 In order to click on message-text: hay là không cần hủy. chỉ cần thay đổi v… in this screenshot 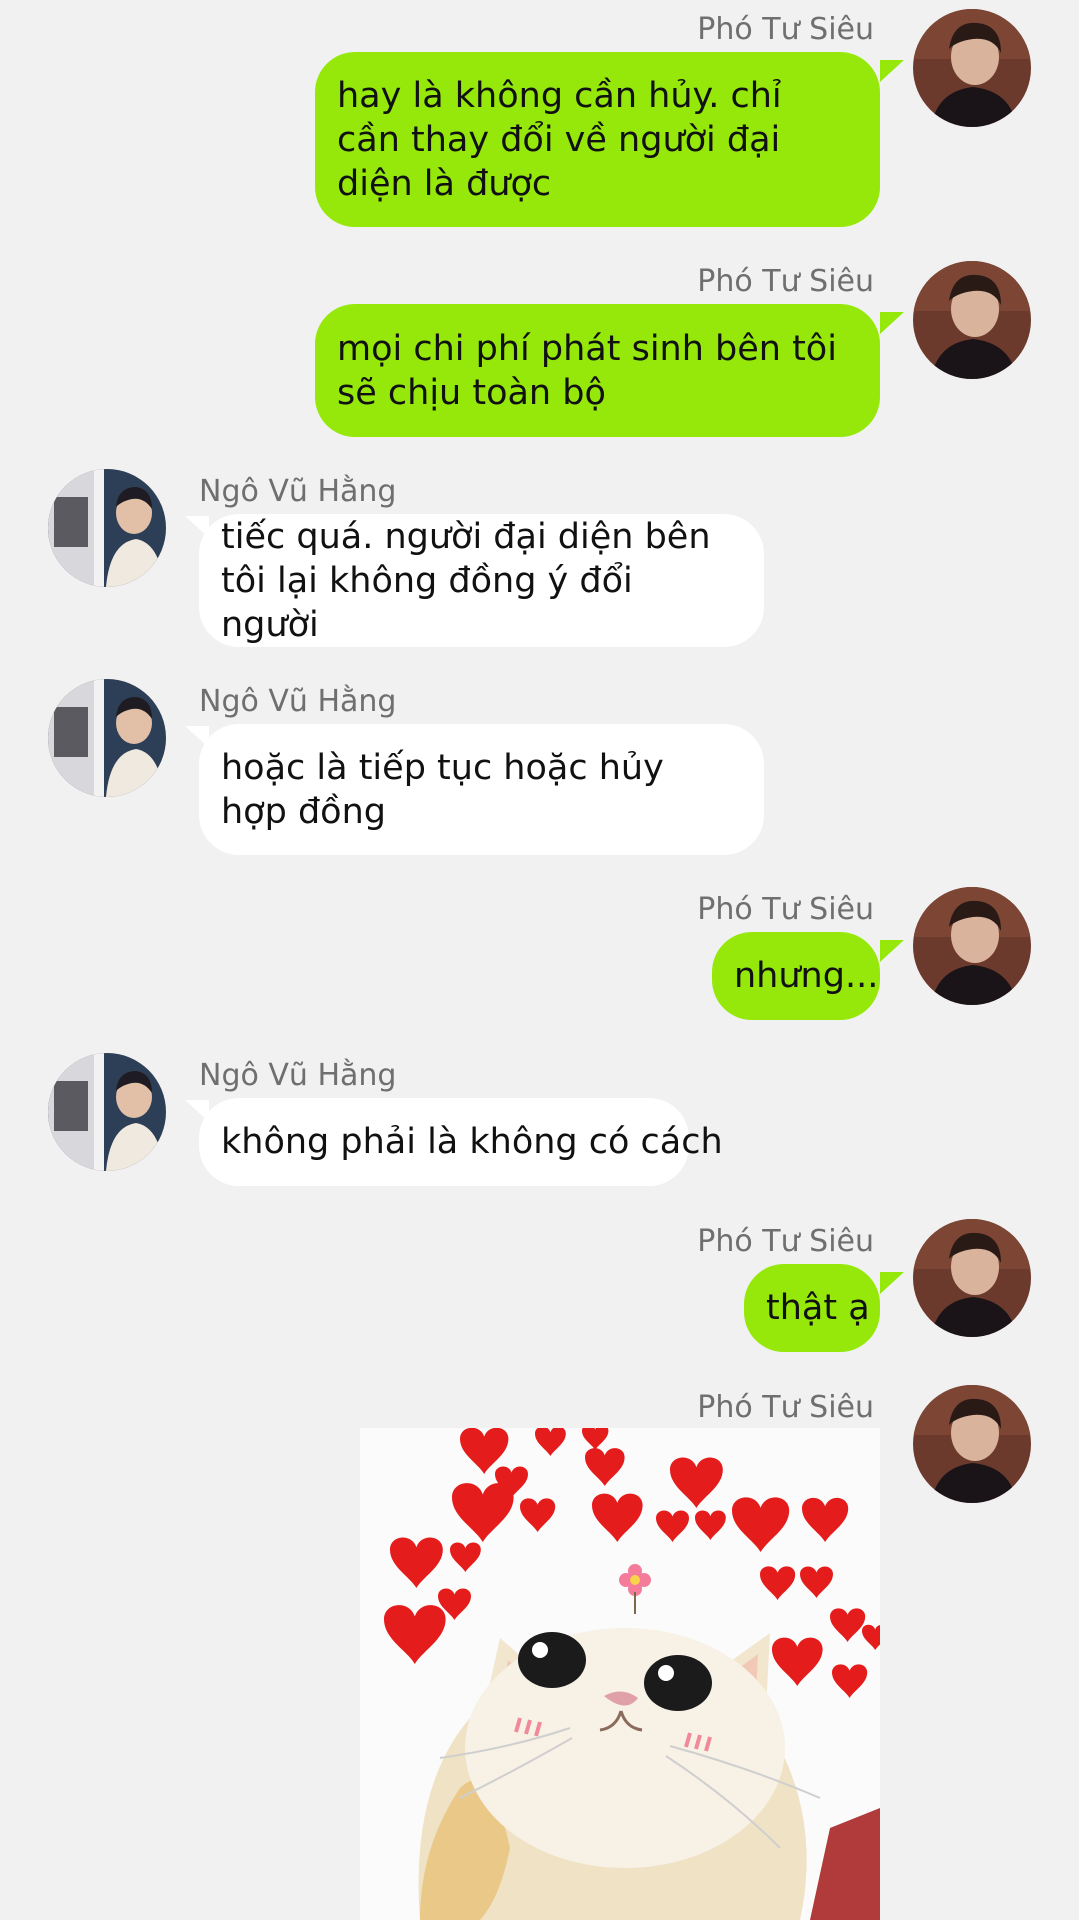, I will do `click(559, 139)`.